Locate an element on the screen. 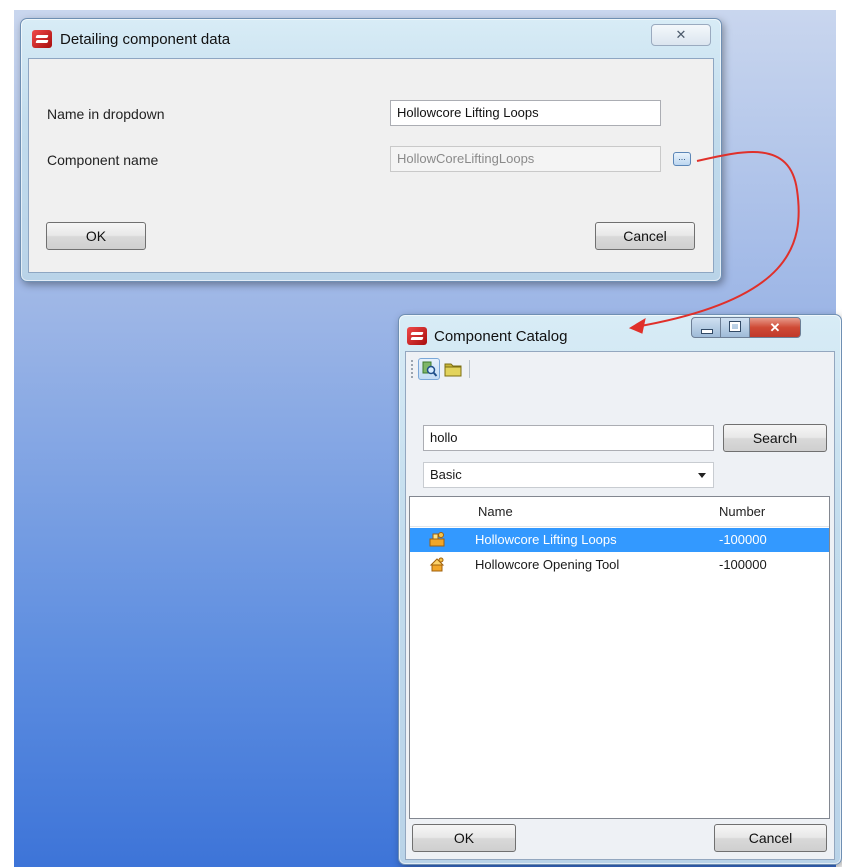 This screenshot has width=842, height=867. annotation-arrow is located at coordinates (714, 242).